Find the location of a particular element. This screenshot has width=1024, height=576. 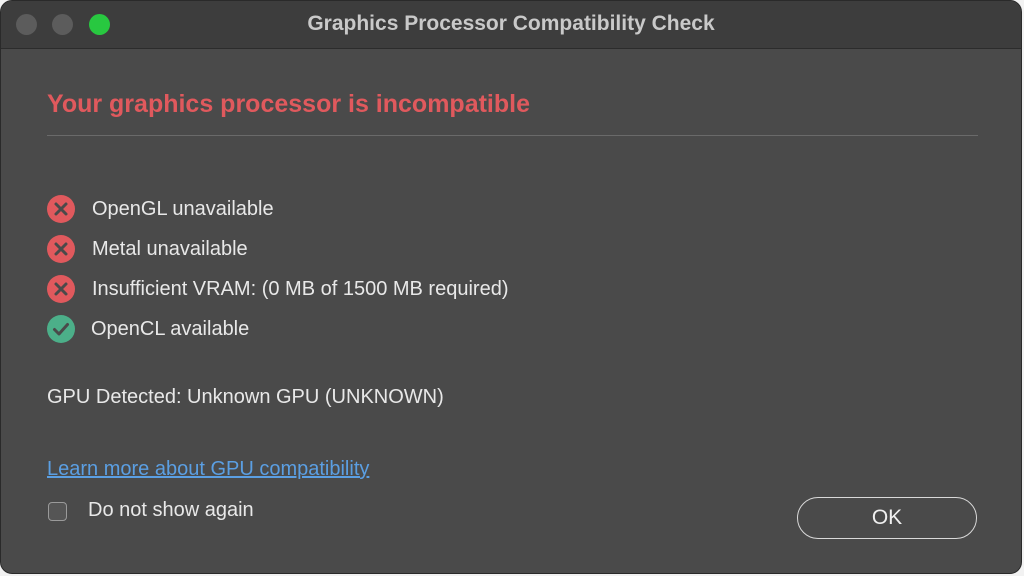

heading-divider is located at coordinates (512, 135).